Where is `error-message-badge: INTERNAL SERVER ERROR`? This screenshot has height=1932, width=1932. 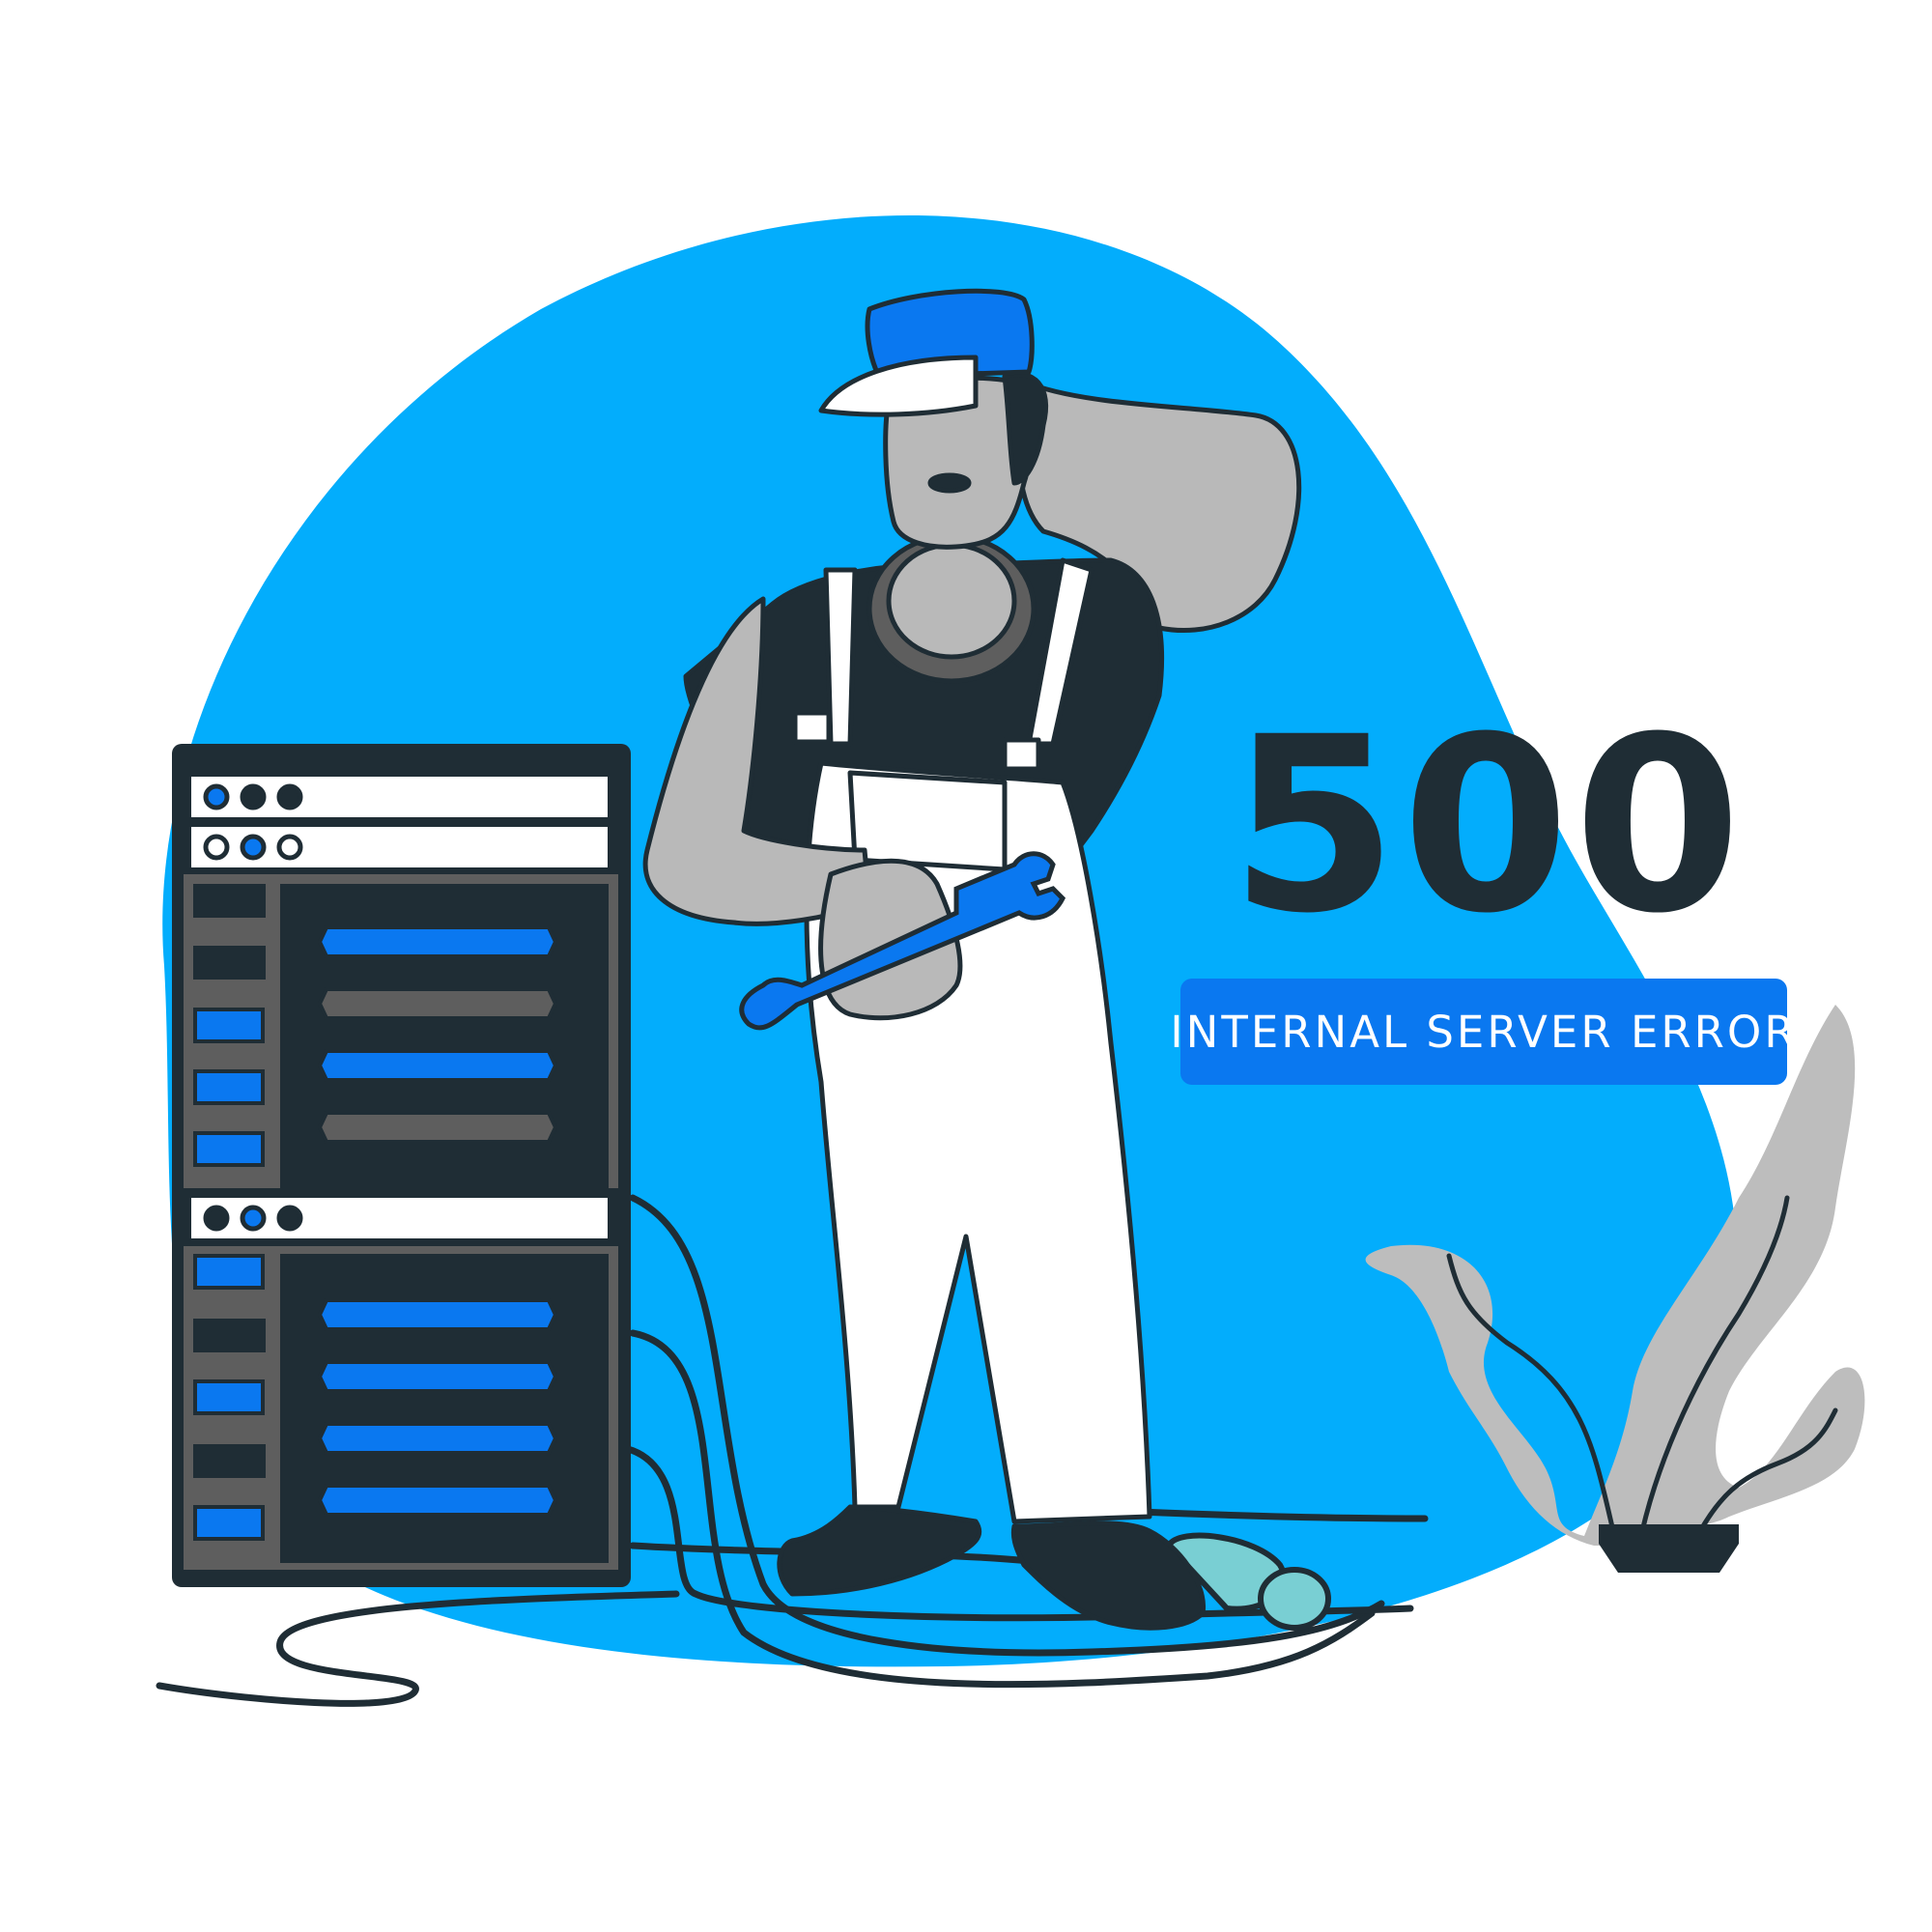
error-message-badge: INTERNAL SERVER ERROR is located at coordinates (1482, 1032).